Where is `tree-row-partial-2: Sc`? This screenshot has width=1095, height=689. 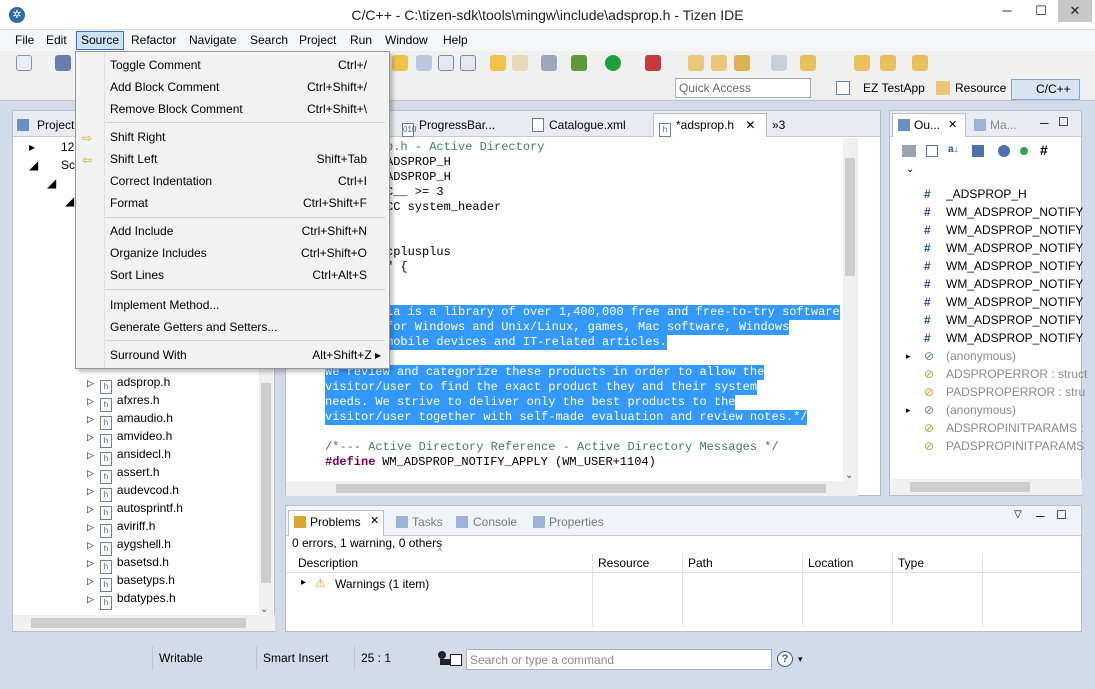
tree-row-partial-2: Sc is located at coordinates (68, 165).